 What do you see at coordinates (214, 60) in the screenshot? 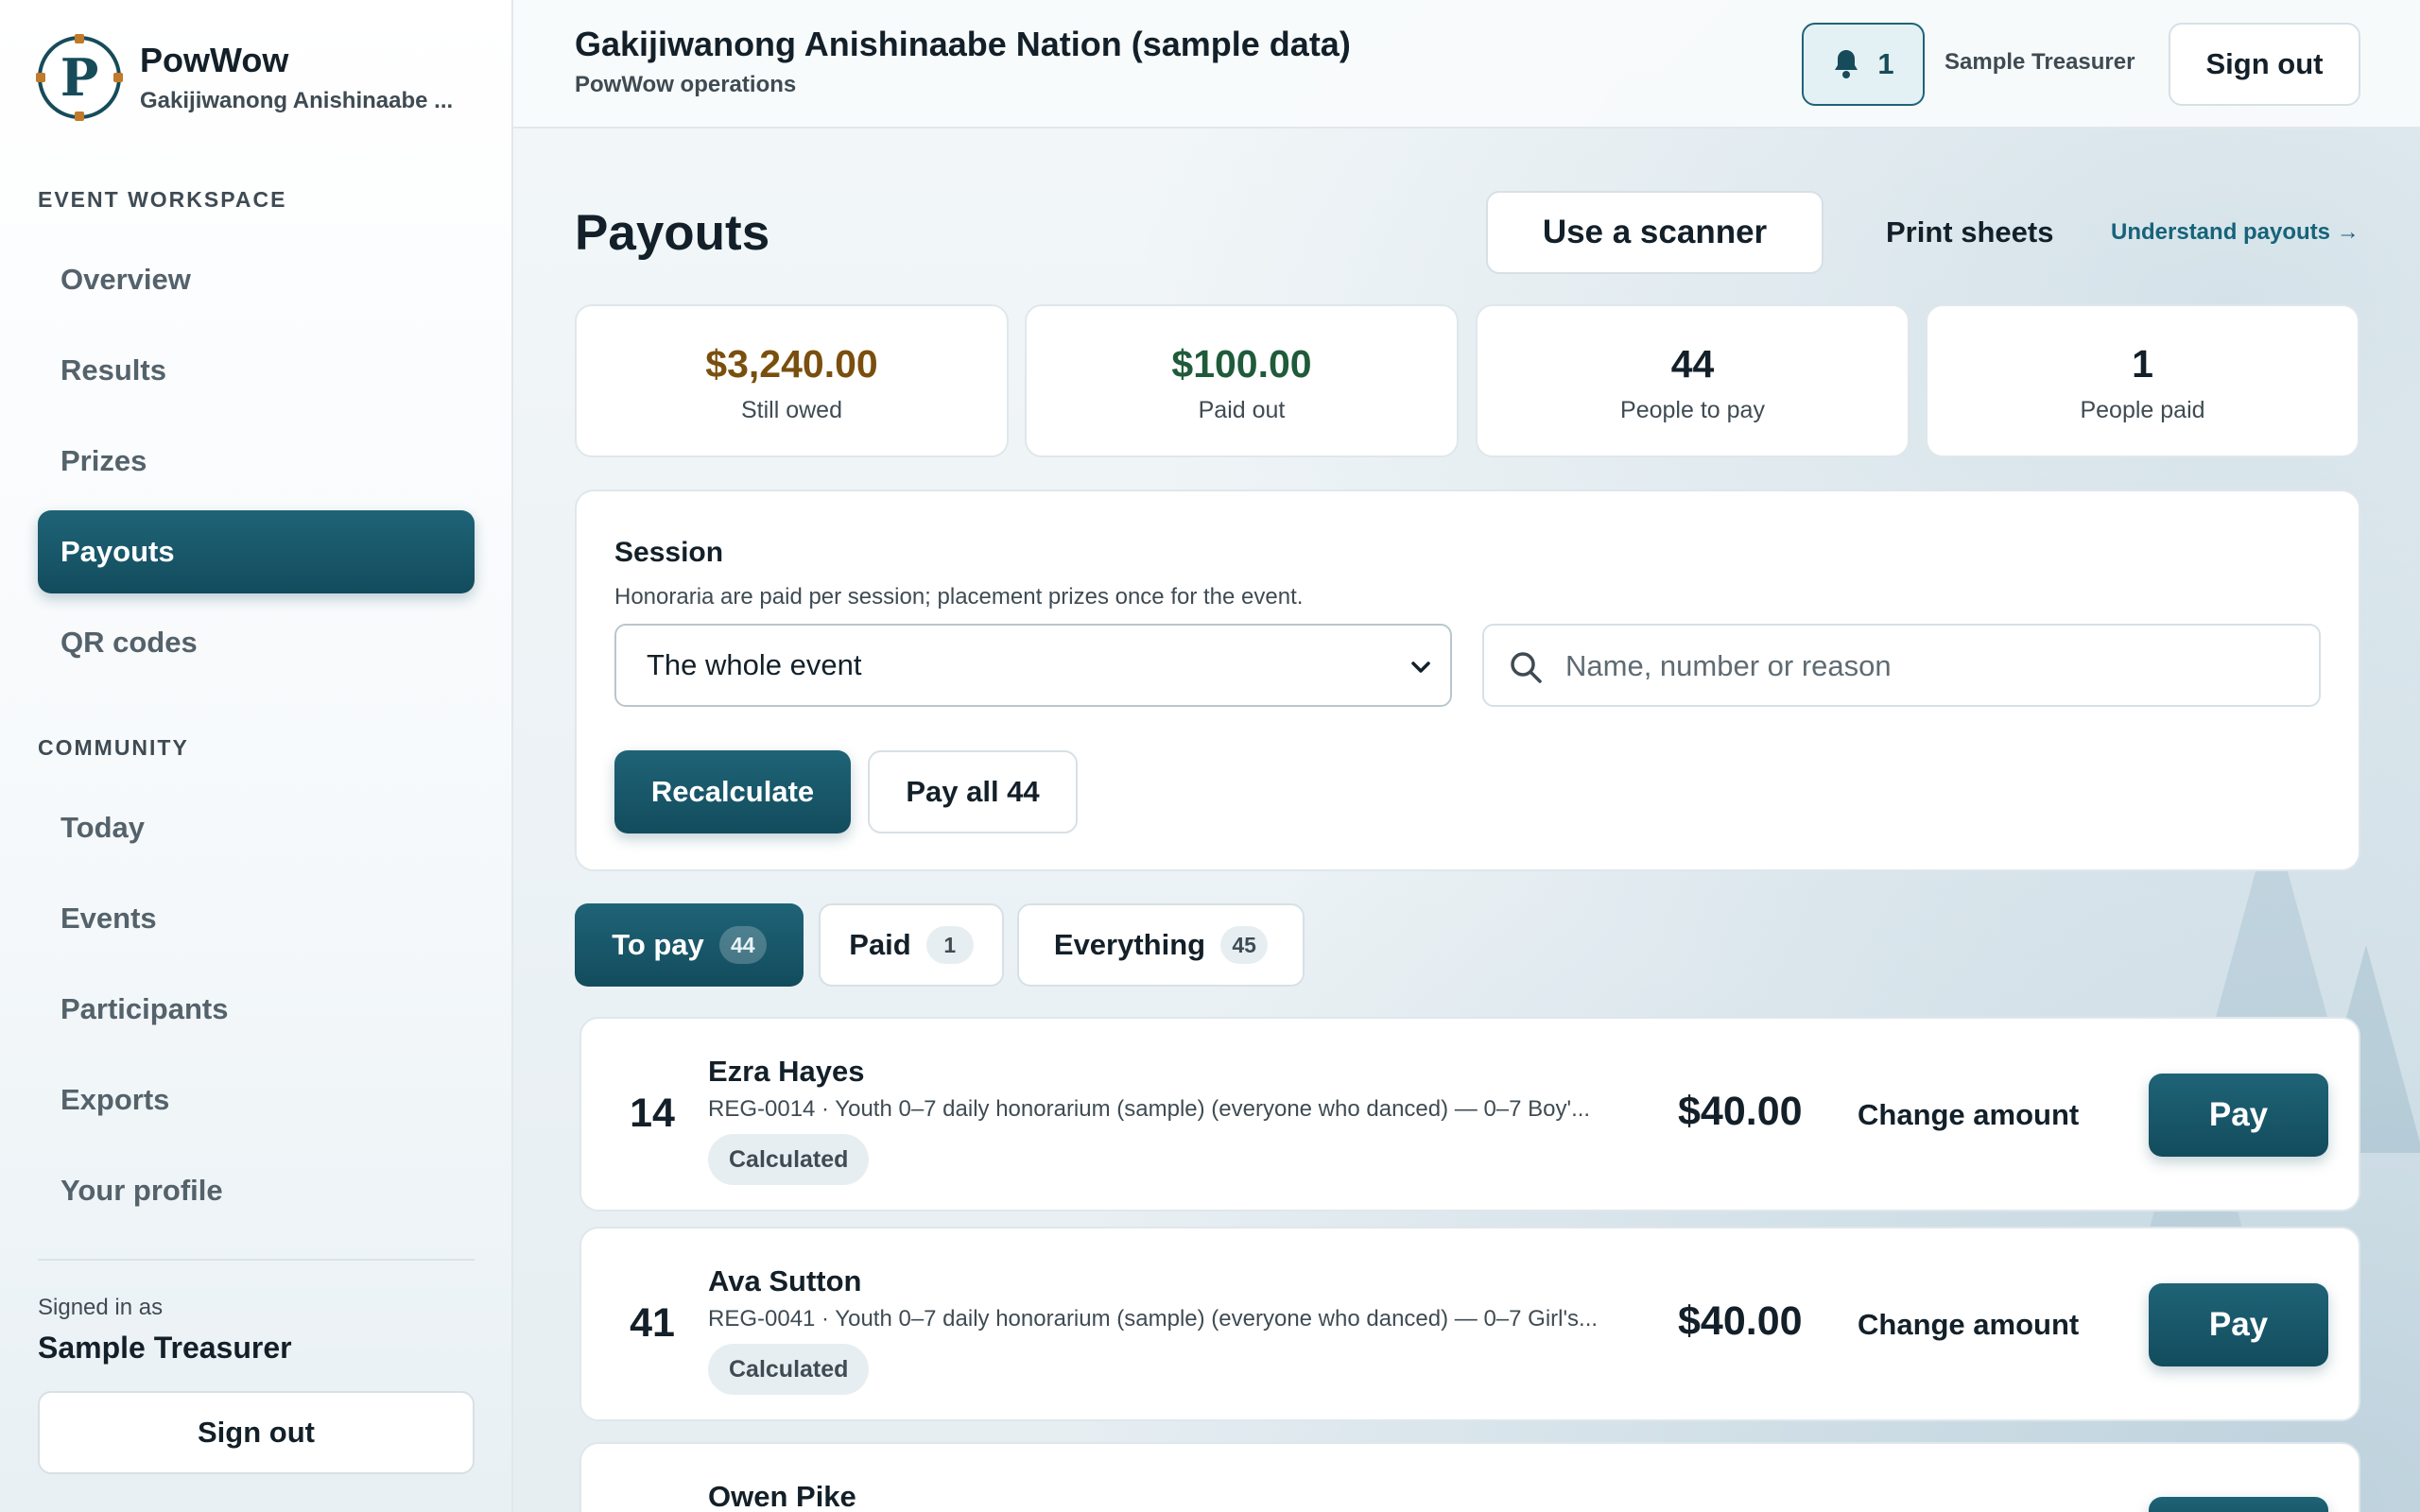
I see `app-name: PowWow` at bounding box center [214, 60].